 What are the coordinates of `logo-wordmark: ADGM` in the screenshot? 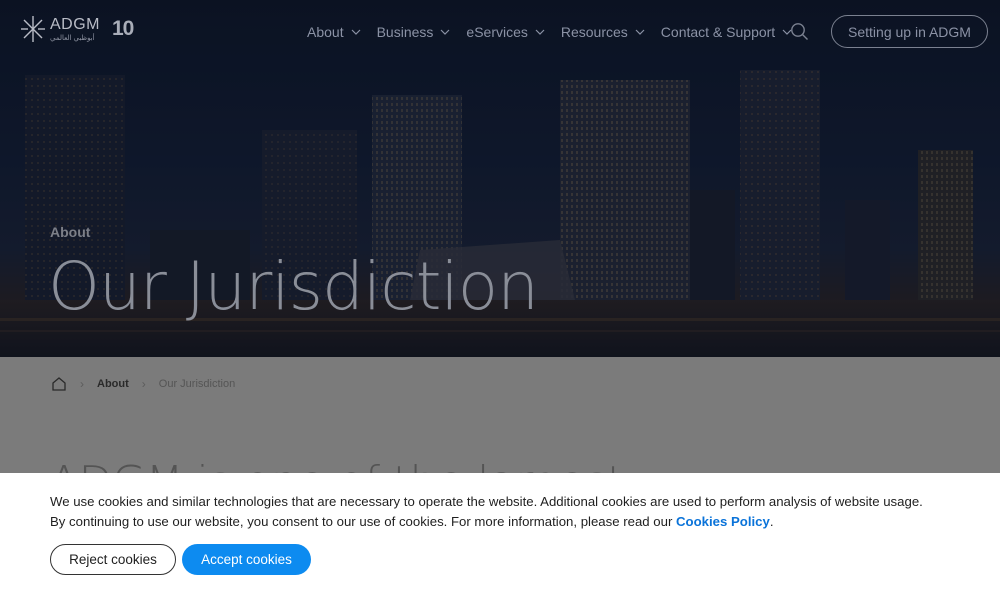 It's located at (75, 24).